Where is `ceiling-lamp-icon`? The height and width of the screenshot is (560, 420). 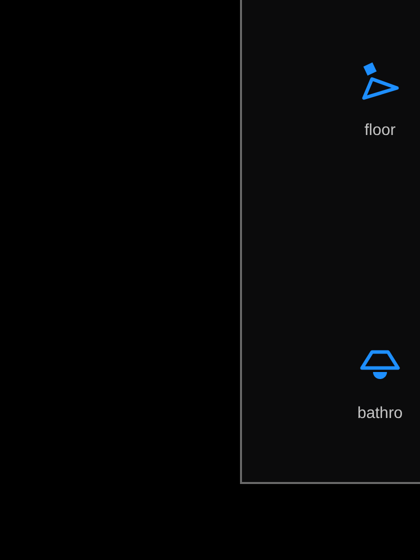 ceiling-lamp-icon is located at coordinates (380, 365).